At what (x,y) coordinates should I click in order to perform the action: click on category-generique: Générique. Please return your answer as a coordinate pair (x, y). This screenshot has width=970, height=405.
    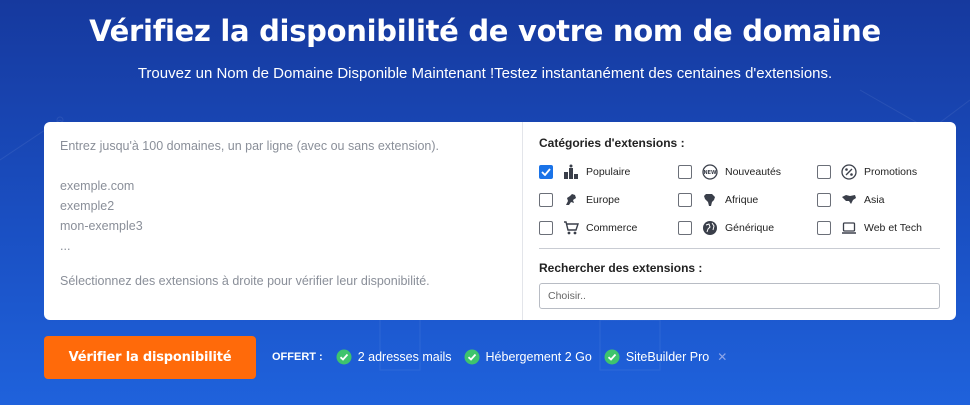
    Looking at the image, I should click on (747, 227).